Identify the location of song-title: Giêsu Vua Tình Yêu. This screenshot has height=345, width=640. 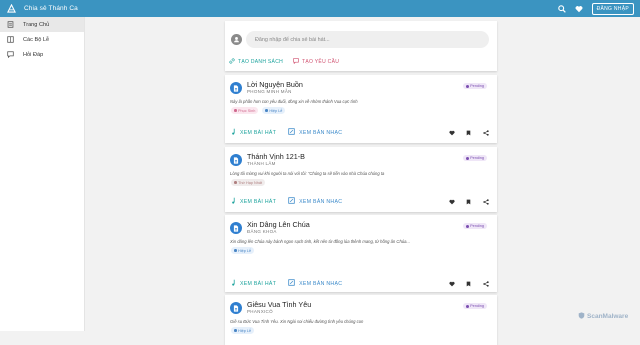
(279, 304).